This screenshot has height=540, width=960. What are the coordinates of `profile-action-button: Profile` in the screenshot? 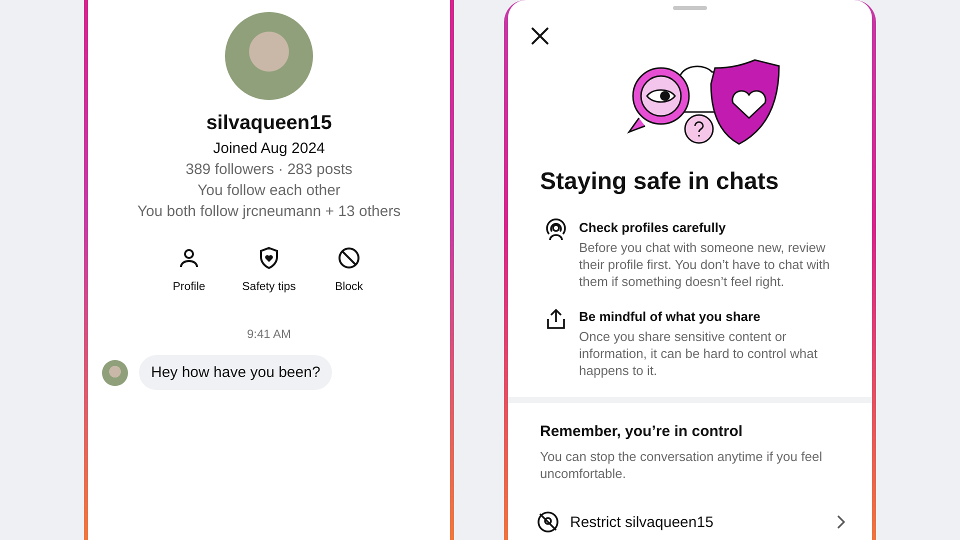 It's located at (189, 269).